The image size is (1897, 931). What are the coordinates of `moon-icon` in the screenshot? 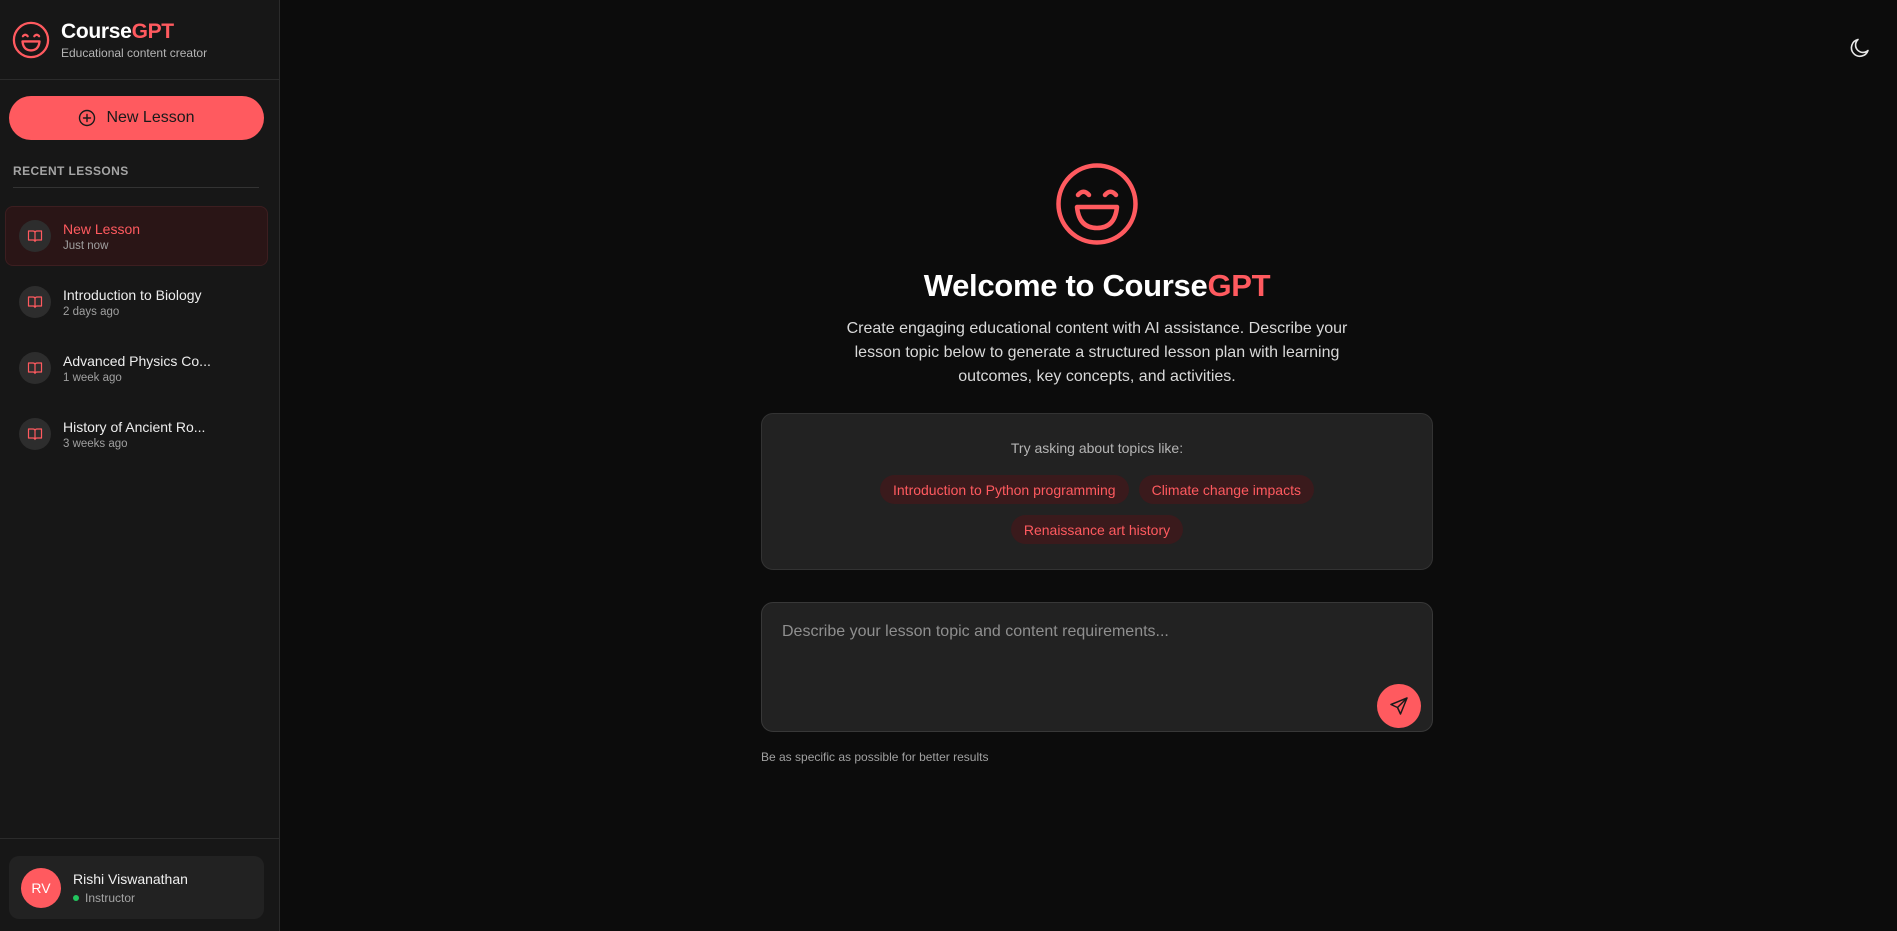 It's located at (1859, 47).